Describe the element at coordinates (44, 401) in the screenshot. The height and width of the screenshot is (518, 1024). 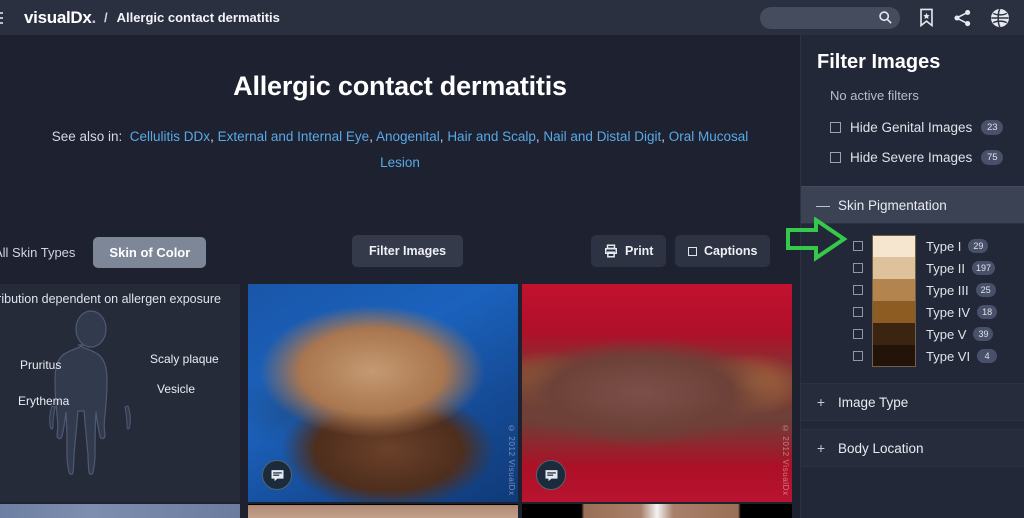
I see `diagram-label-erythema: Erythema` at that location.